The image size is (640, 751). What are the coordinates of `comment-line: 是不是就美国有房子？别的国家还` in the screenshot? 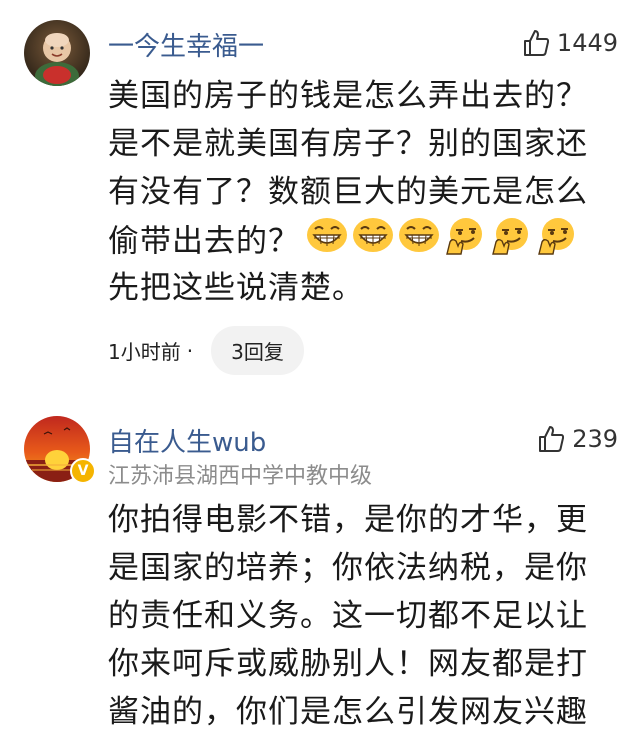 It's located at (348, 144).